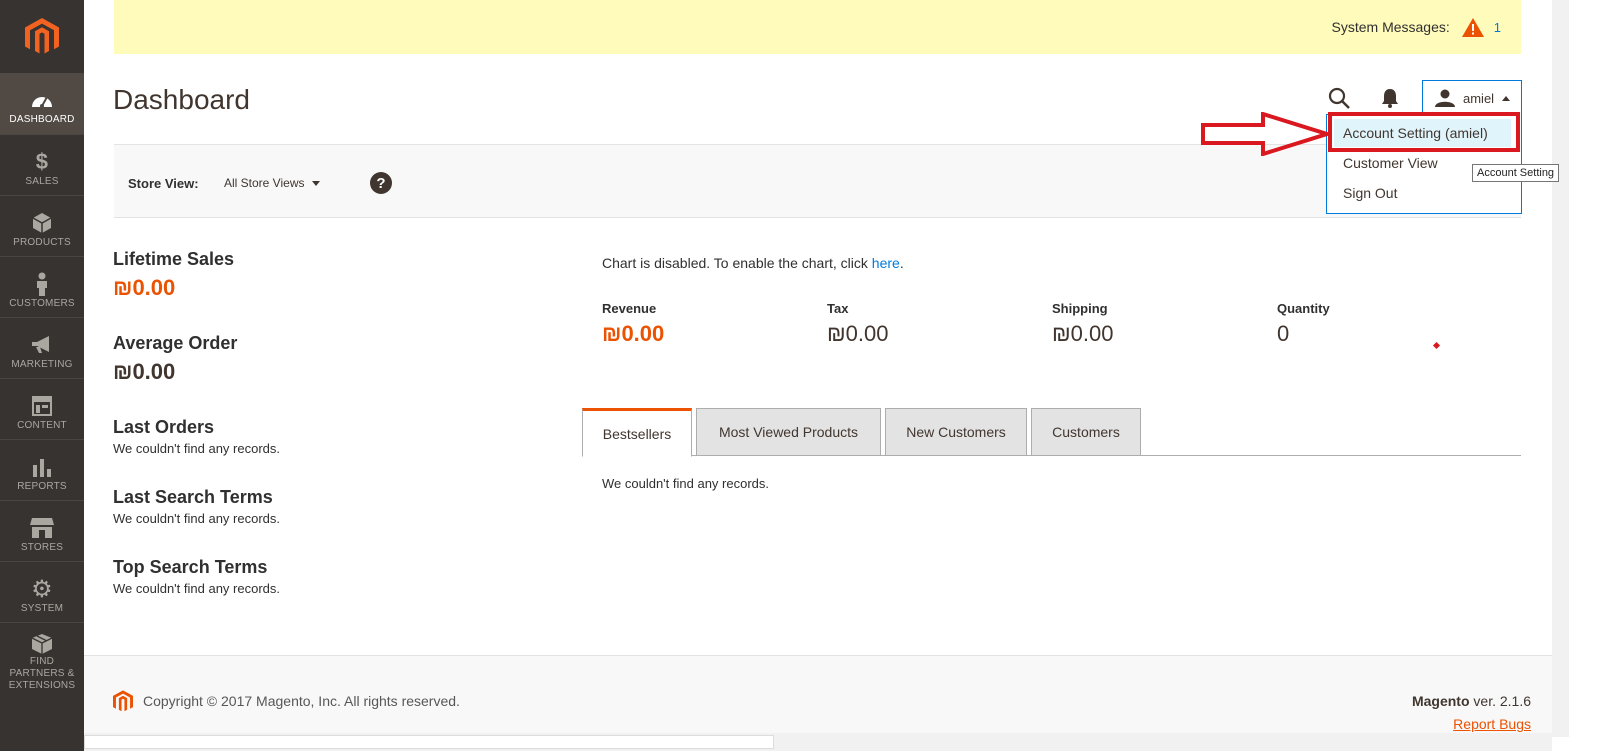 The image size is (1597, 751). I want to click on tax-value: ₪0.00, so click(858, 333).